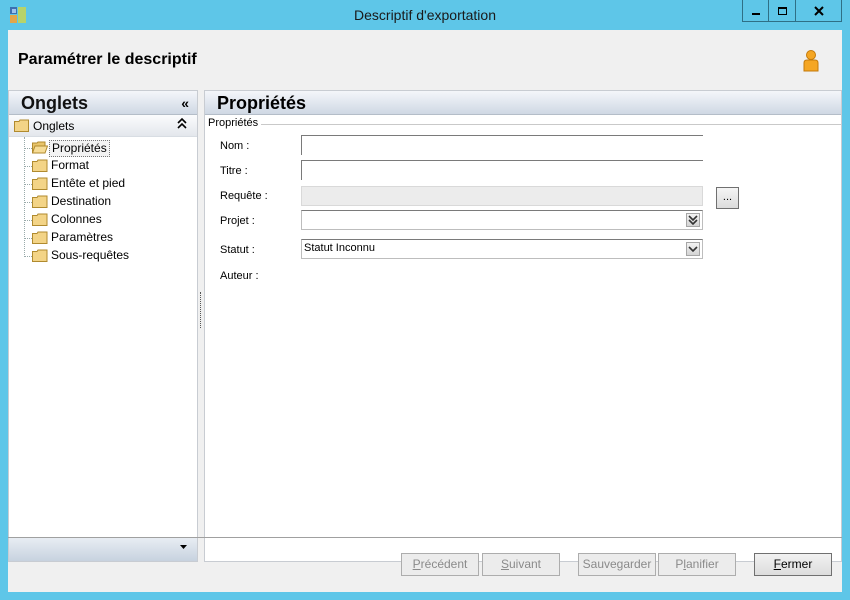 This screenshot has height=600, width=850. I want to click on folder-open-icon, so click(40, 147).